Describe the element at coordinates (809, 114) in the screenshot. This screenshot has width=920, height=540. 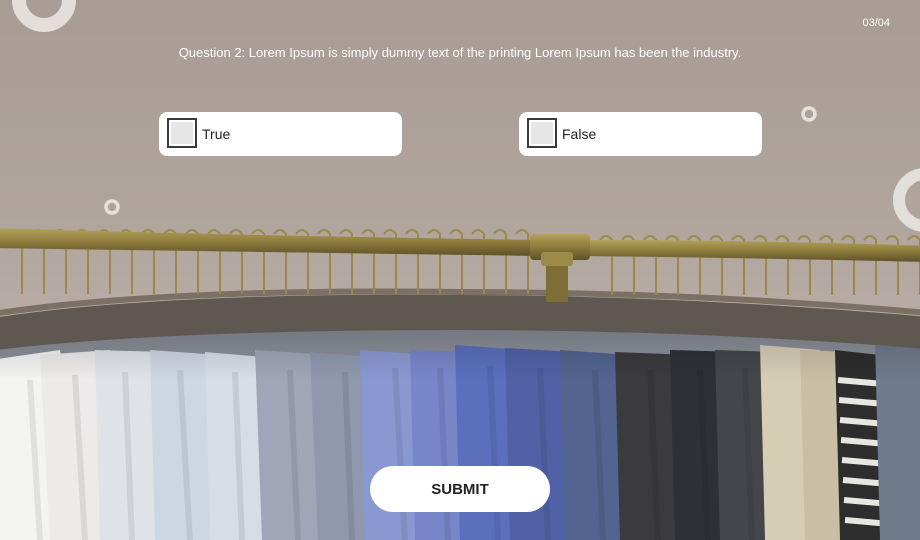
I see `decorative-ring-small-right` at that location.